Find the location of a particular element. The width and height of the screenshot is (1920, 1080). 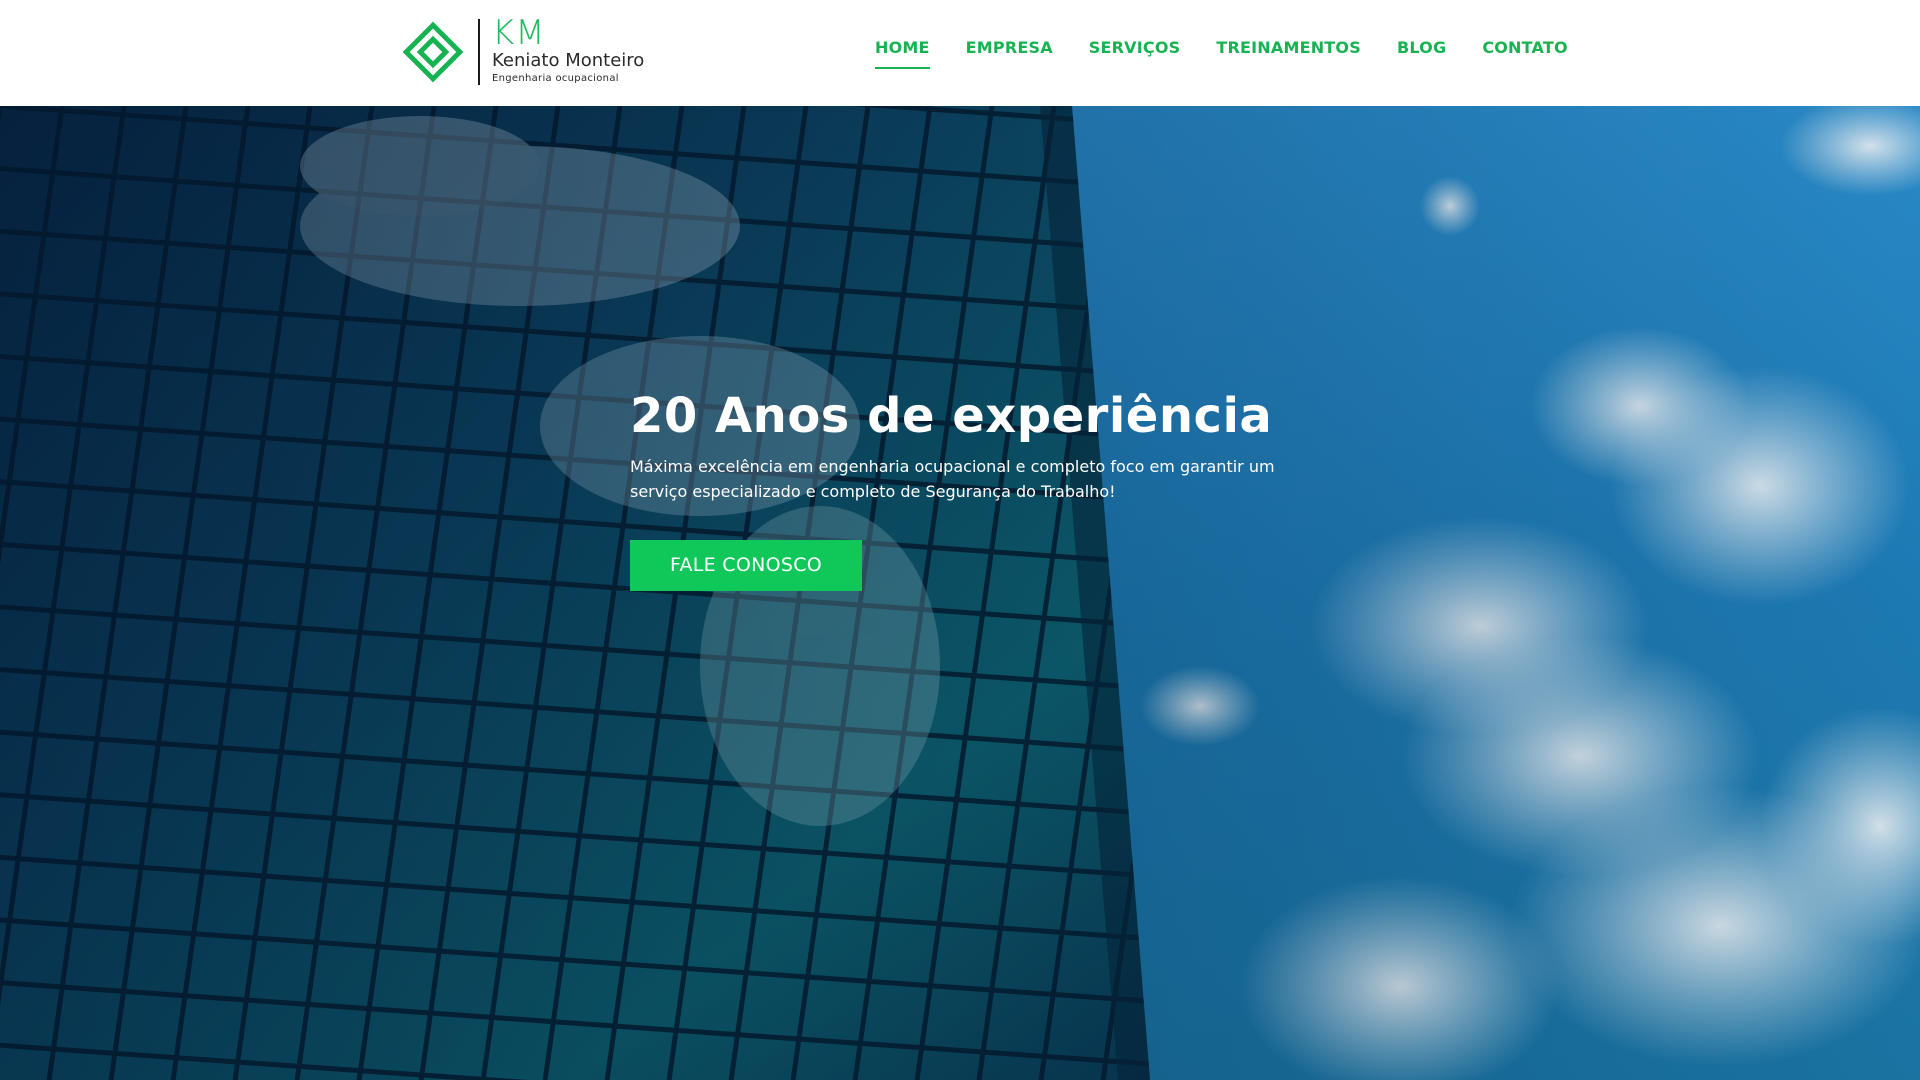

logo-divider is located at coordinates (479, 52).